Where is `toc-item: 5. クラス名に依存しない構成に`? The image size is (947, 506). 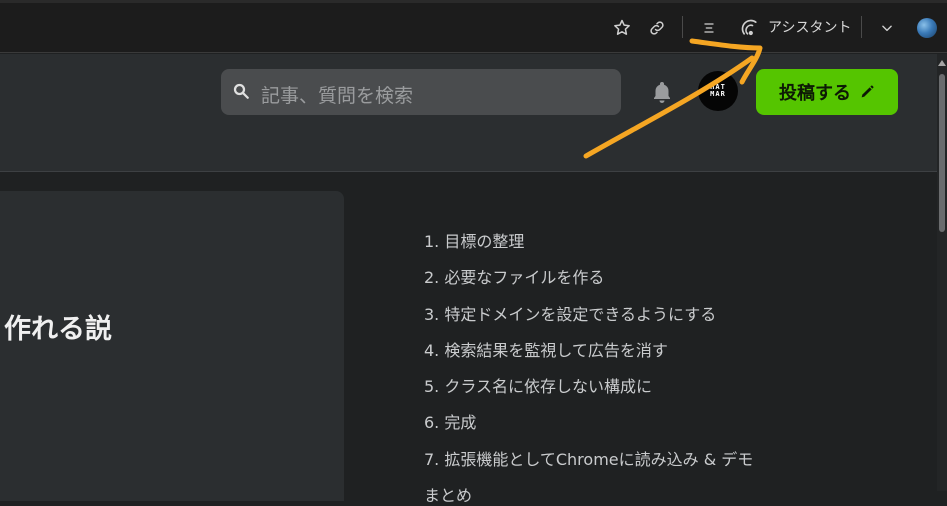 toc-item: 5. クラス名に依存しない構成に is located at coordinates (538, 385).